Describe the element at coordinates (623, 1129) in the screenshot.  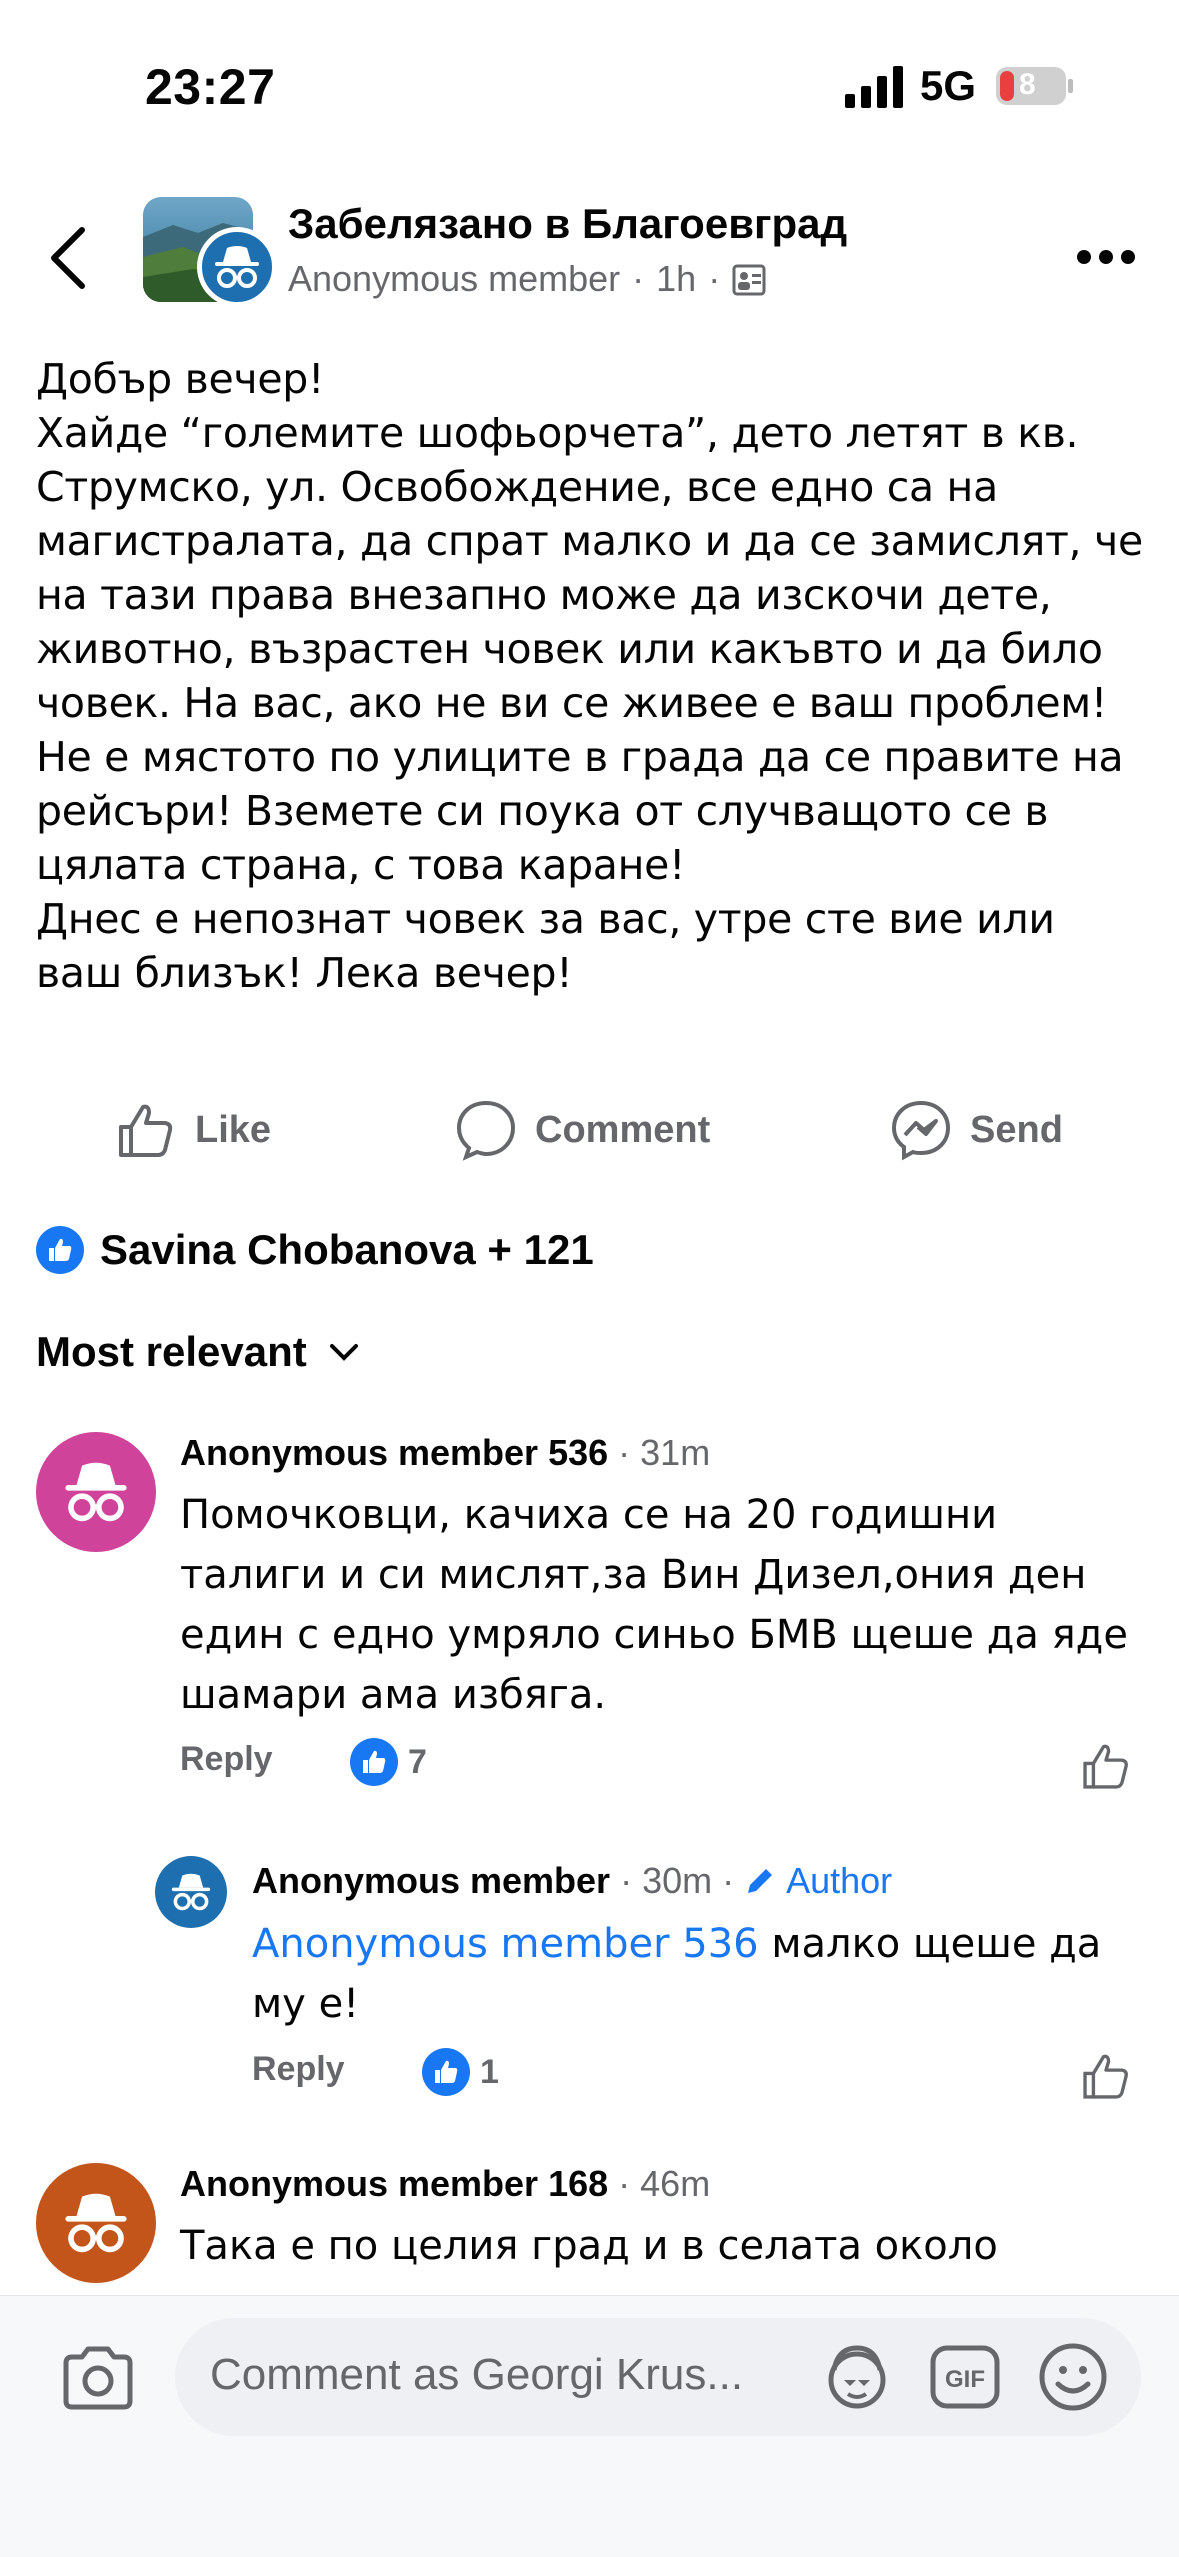
I see `comment-label: Comment` at that location.